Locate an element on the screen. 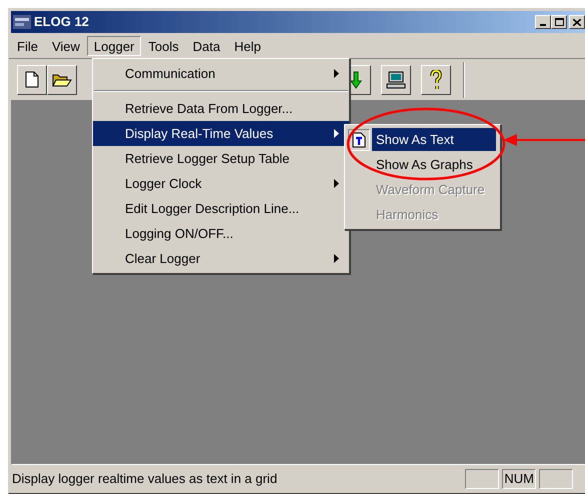  new-document-button is located at coordinates (32, 79).